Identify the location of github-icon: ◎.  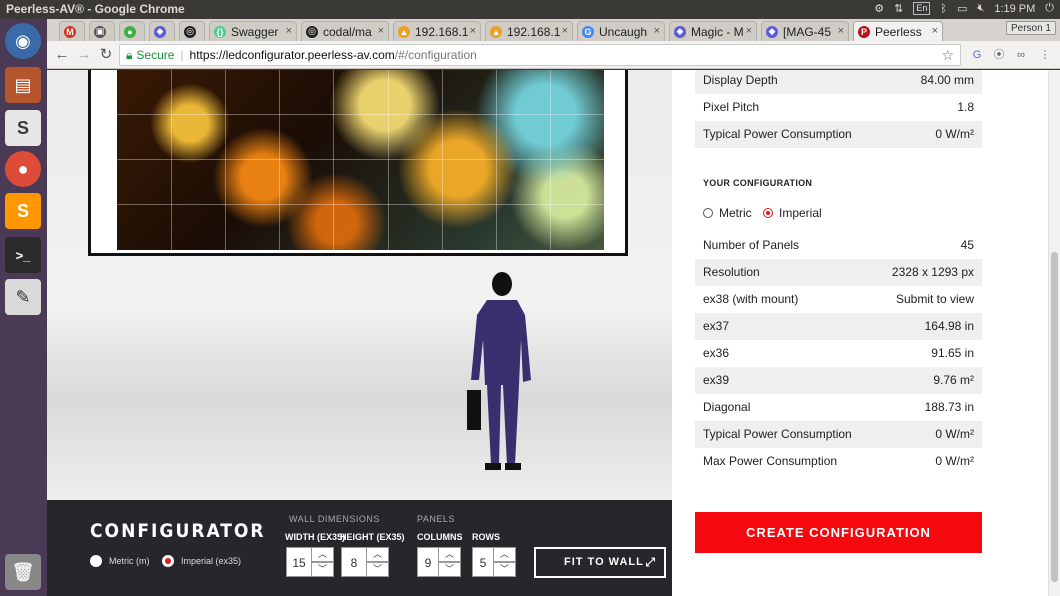
(190, 31).